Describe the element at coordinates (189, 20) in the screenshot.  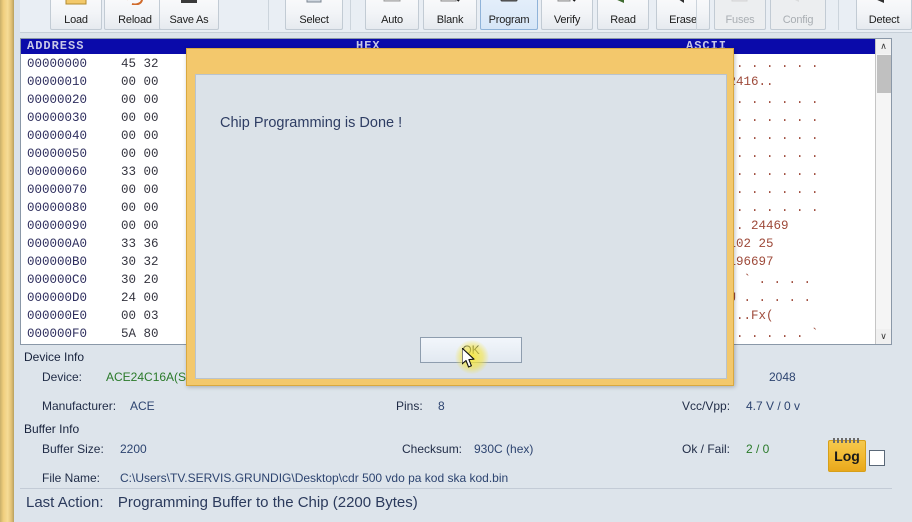
I see `toolbar-button-label: Save As` at that location.